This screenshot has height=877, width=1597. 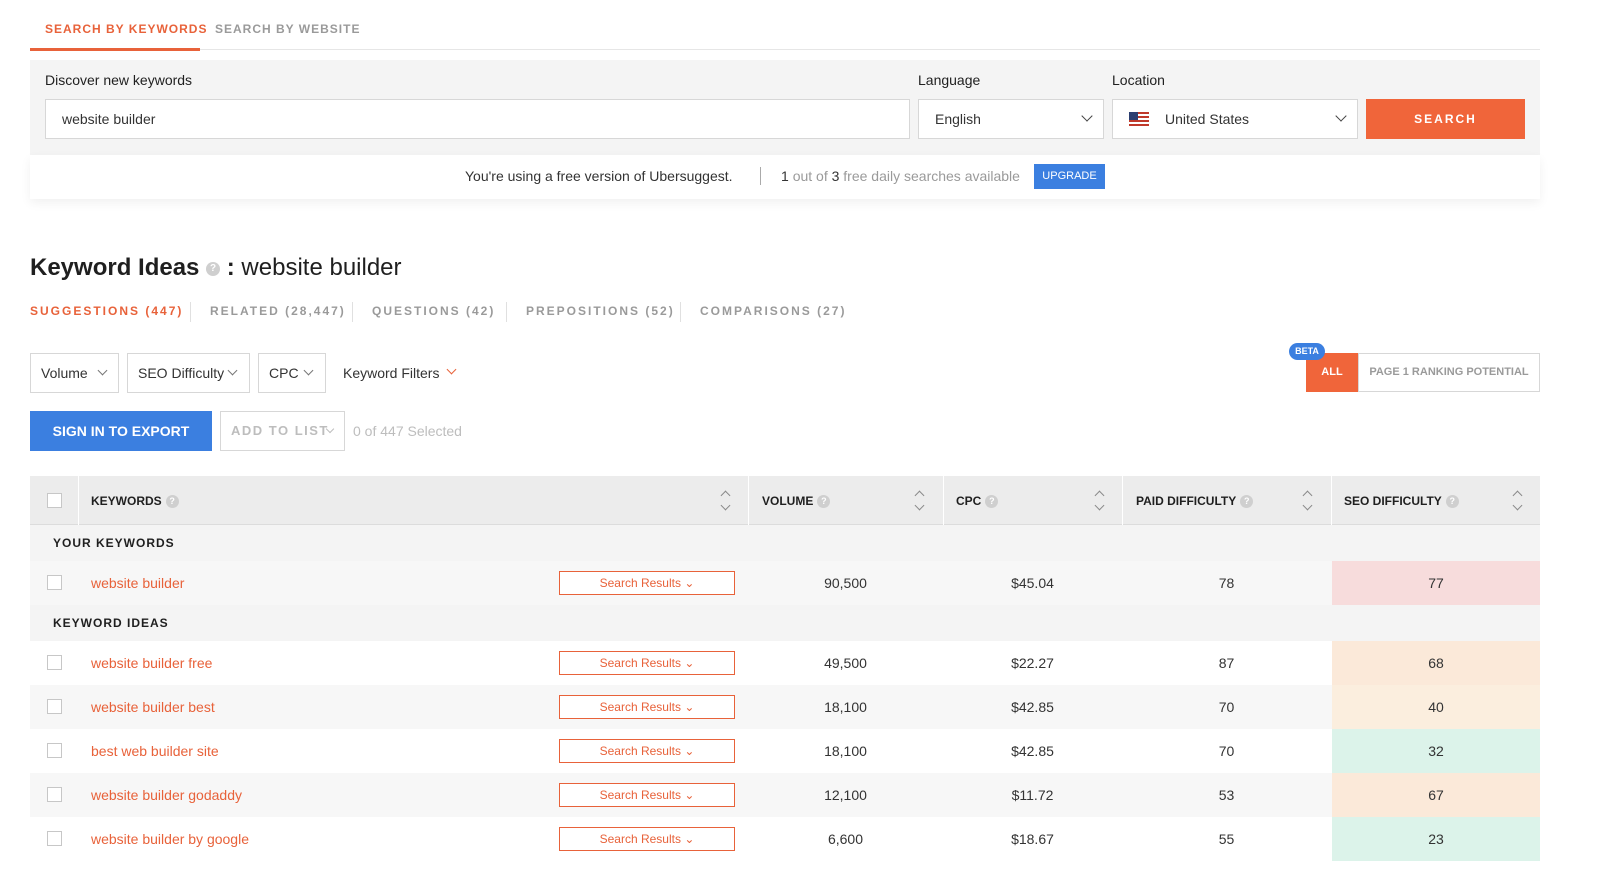 What do you see at coordinates (115, 49) in the screenshot?
I see `active-tab-indicator` at bounding box center [115, 49].